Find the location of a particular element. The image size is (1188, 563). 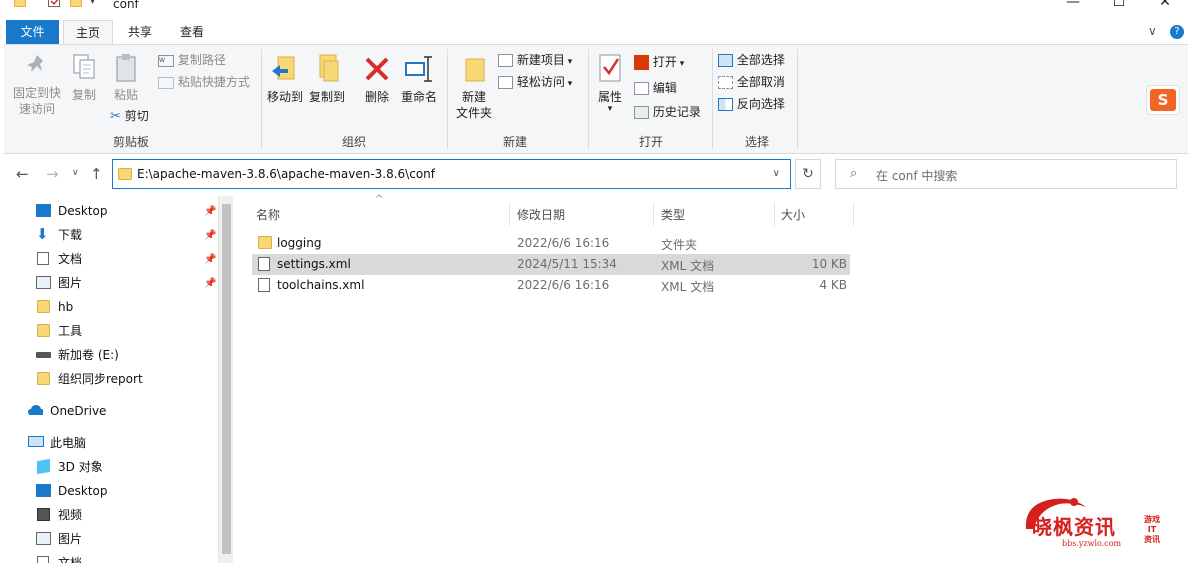

watermark-name: 晓枫资讯 is located at coordinates (1074, 527).